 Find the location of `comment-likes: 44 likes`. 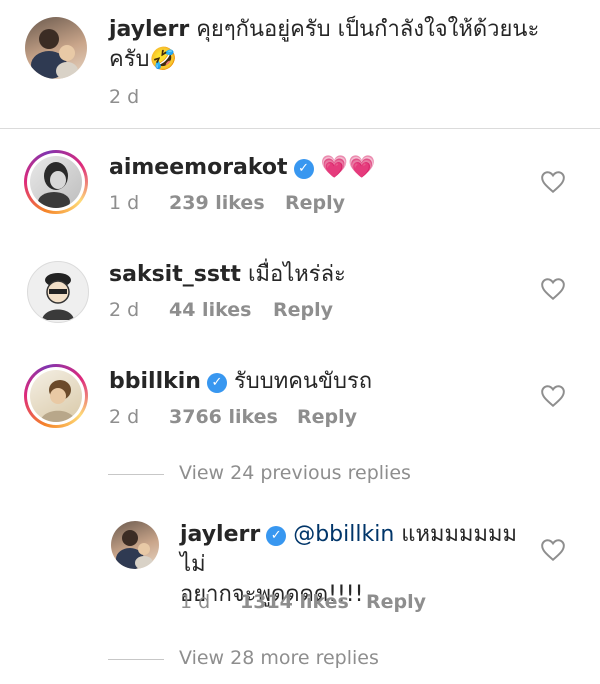

comment-likes: 44 likes is located at coordinates (210, 310).